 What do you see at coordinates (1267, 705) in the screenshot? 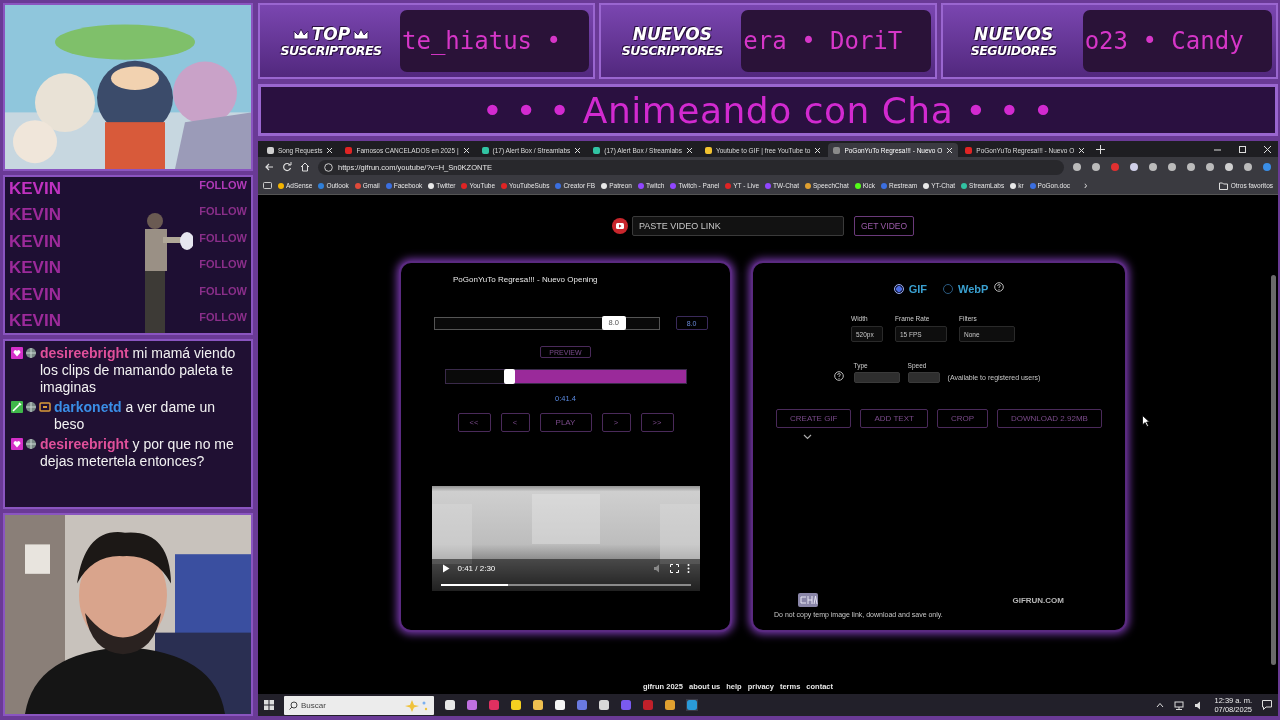
I see `notification-icon` at bounding box center [1267, 705].